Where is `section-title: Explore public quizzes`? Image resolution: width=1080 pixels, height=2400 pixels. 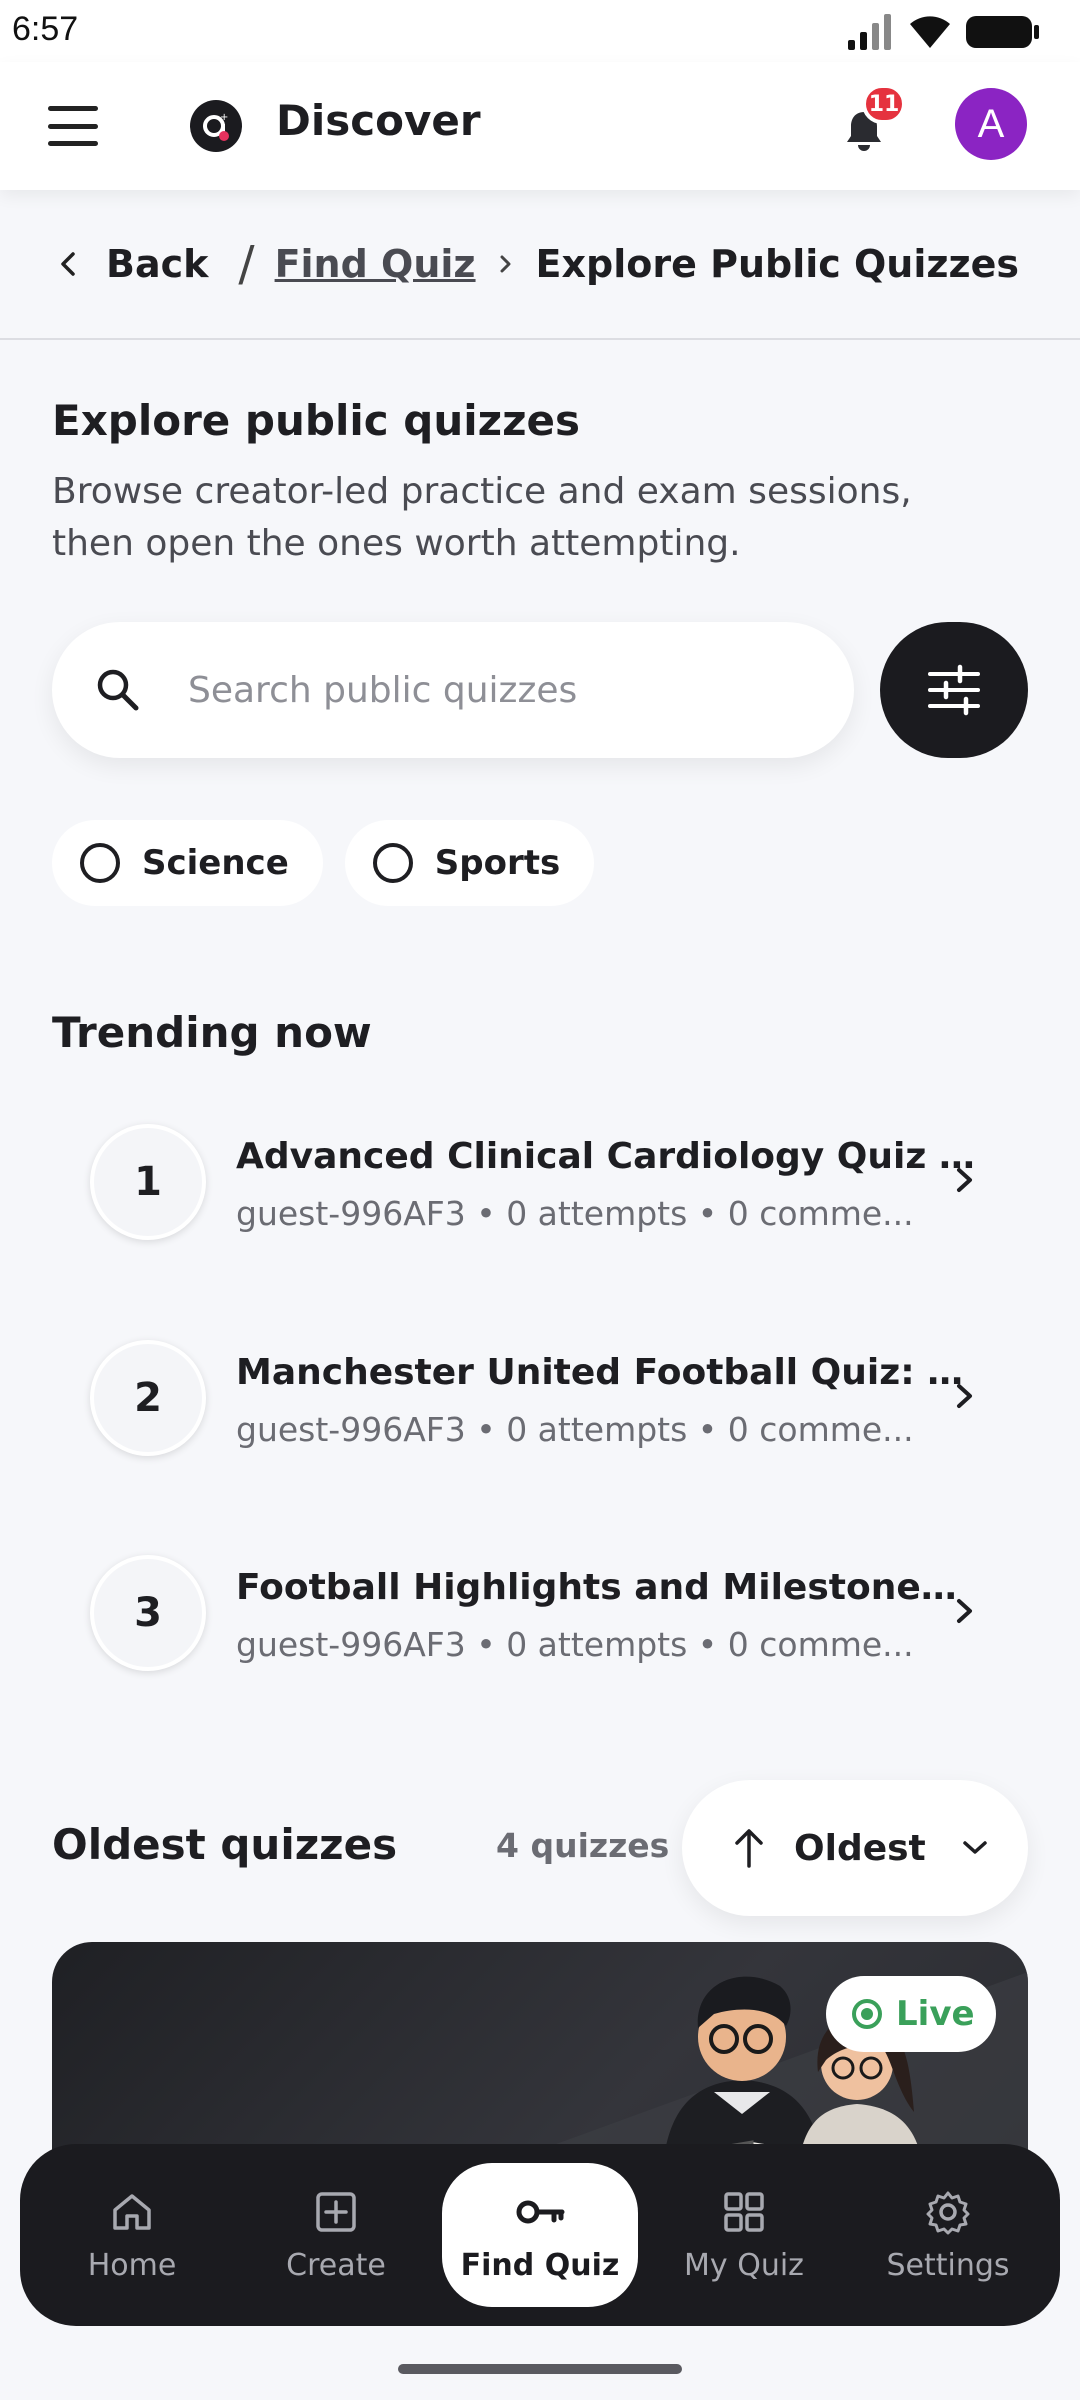
section-title: Explore public quizzes is located at coordinates (316, 420).